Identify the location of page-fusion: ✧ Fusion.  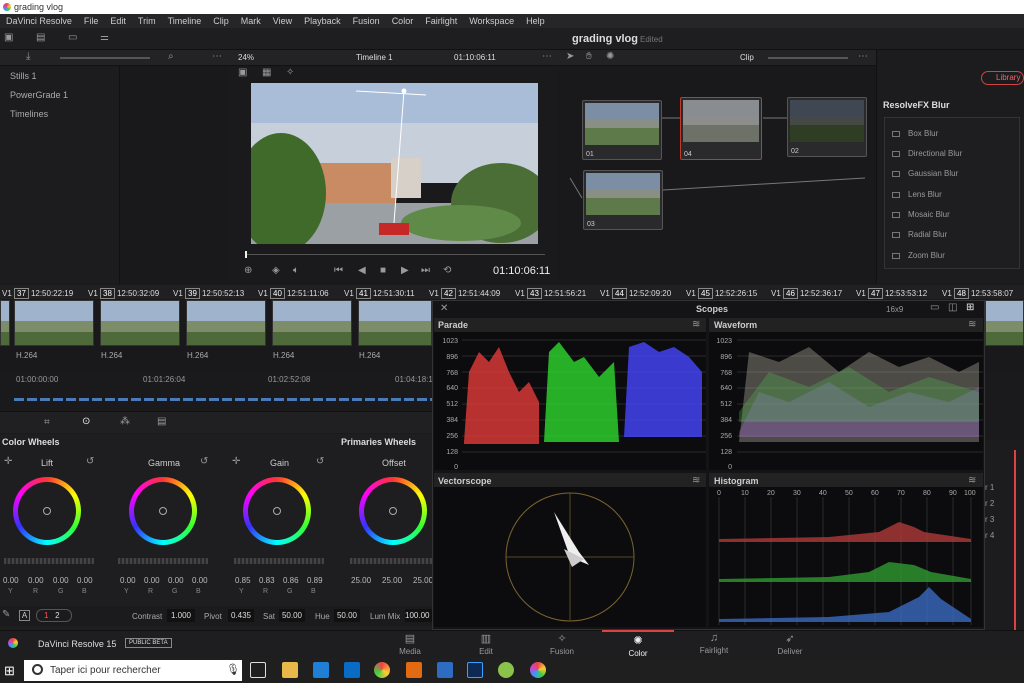
(562, 644).